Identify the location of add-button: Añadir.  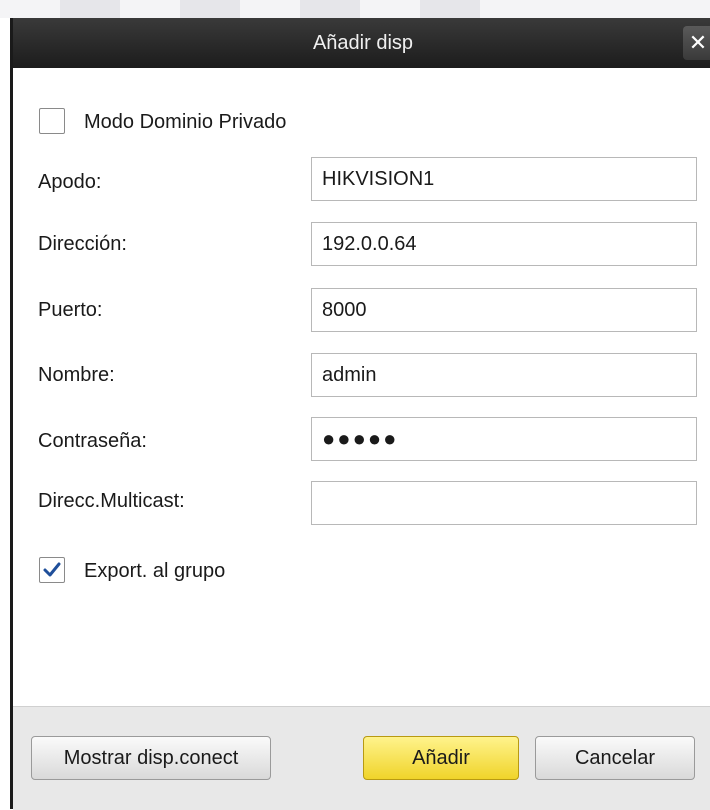
(441, 758).